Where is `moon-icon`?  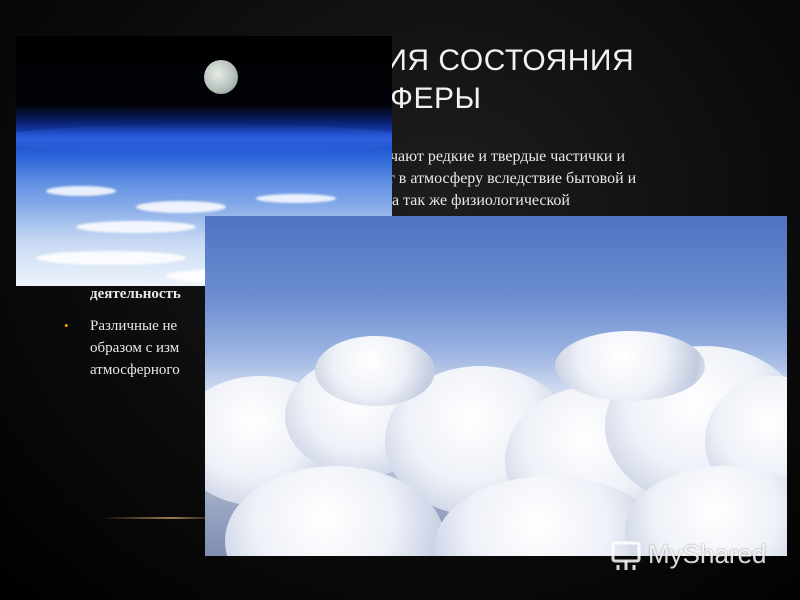
moon-icon is located at coordinates (221, 77).